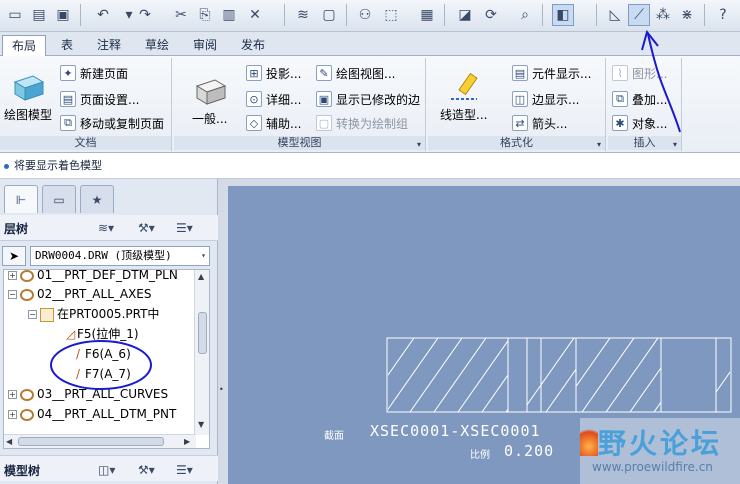  What do you see at coordinates (102, 334) in the screenshot?
I see `tree-row: ◿ F5(拉伸_1)` at bounding box center [102, 334].